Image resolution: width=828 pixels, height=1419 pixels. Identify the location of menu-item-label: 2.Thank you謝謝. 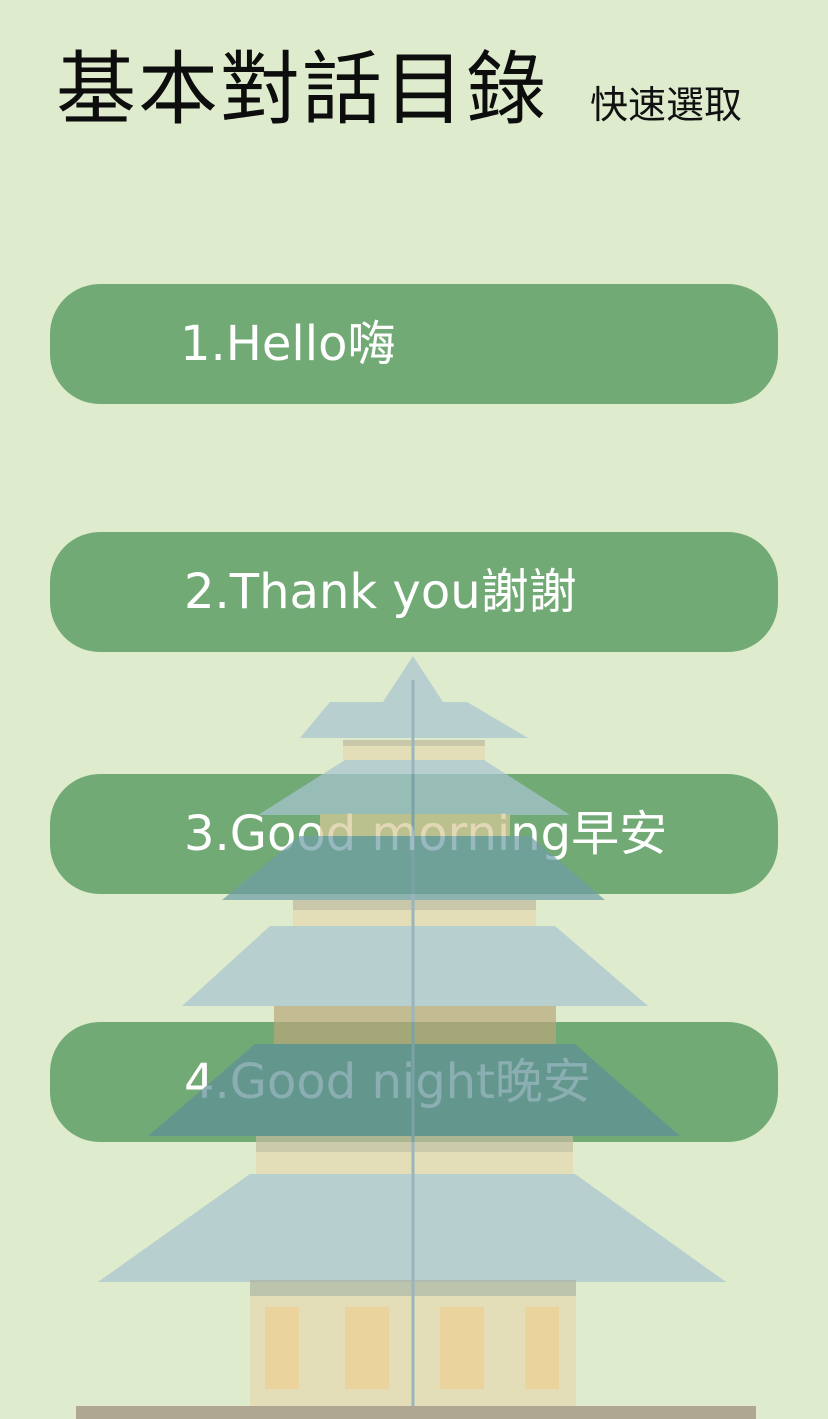
(380, 592).